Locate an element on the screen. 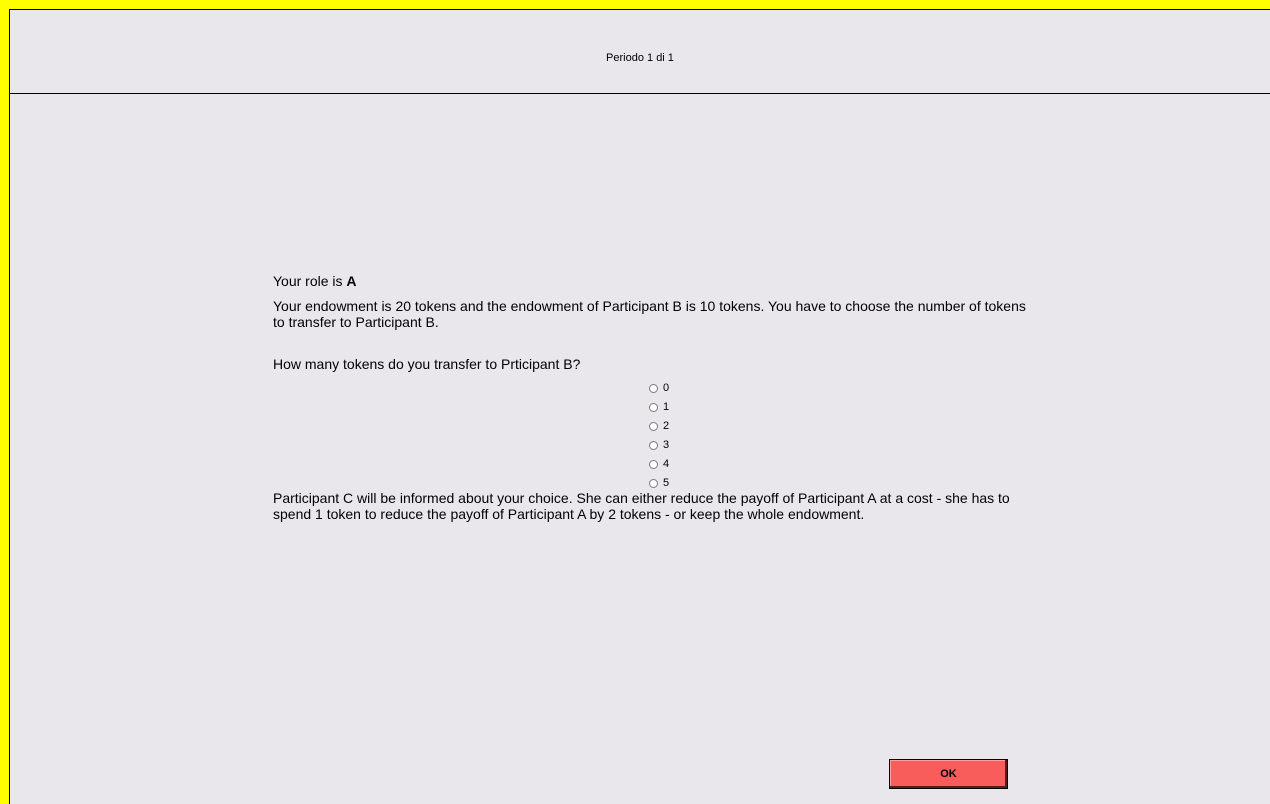  role-prefix: Your role is is located at coordinates (310, 281).